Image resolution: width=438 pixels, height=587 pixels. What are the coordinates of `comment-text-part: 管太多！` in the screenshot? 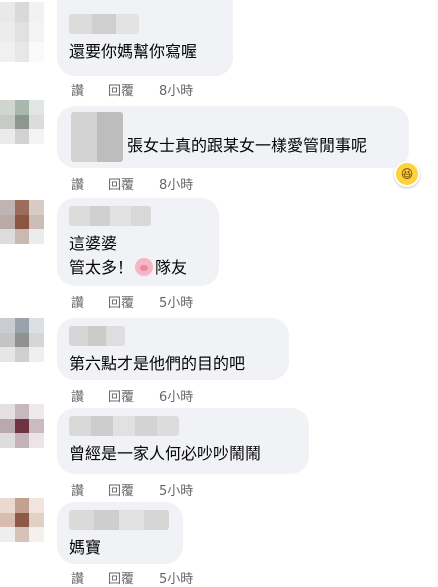 It's located at (101, 267).